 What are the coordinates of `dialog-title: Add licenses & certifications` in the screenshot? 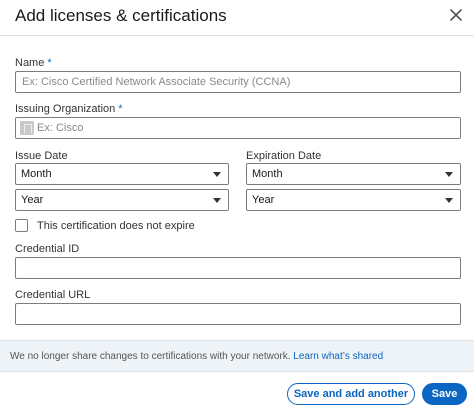 It's located at (121, 15).